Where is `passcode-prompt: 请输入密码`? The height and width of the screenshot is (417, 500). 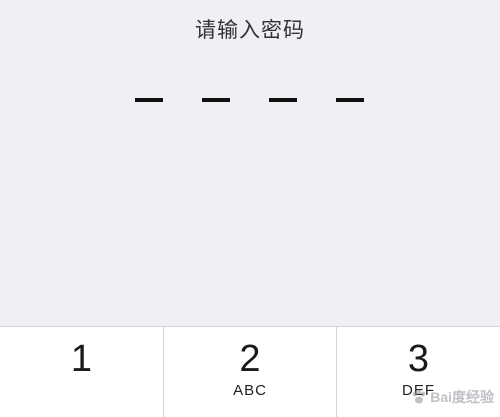 passcode-prompt: 请输入密码 is located at coordinates (250, 30).